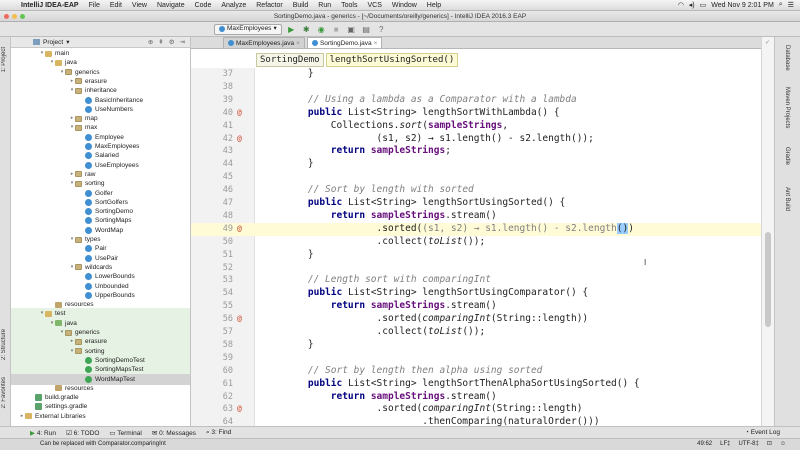  I want to click on menu-code: Code, so click(203, 5).